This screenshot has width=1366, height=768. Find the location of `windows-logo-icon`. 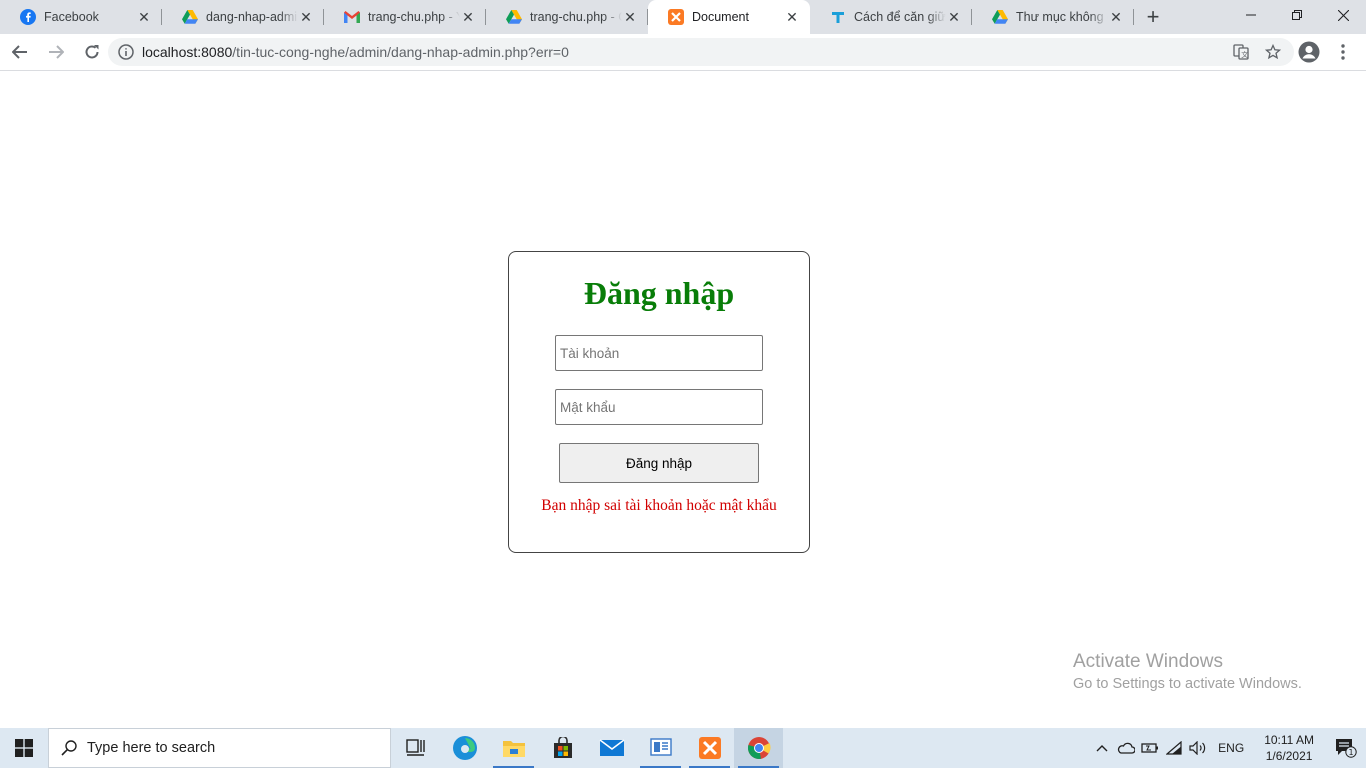

windows-logo-icon is located at coordinates (24, 748).